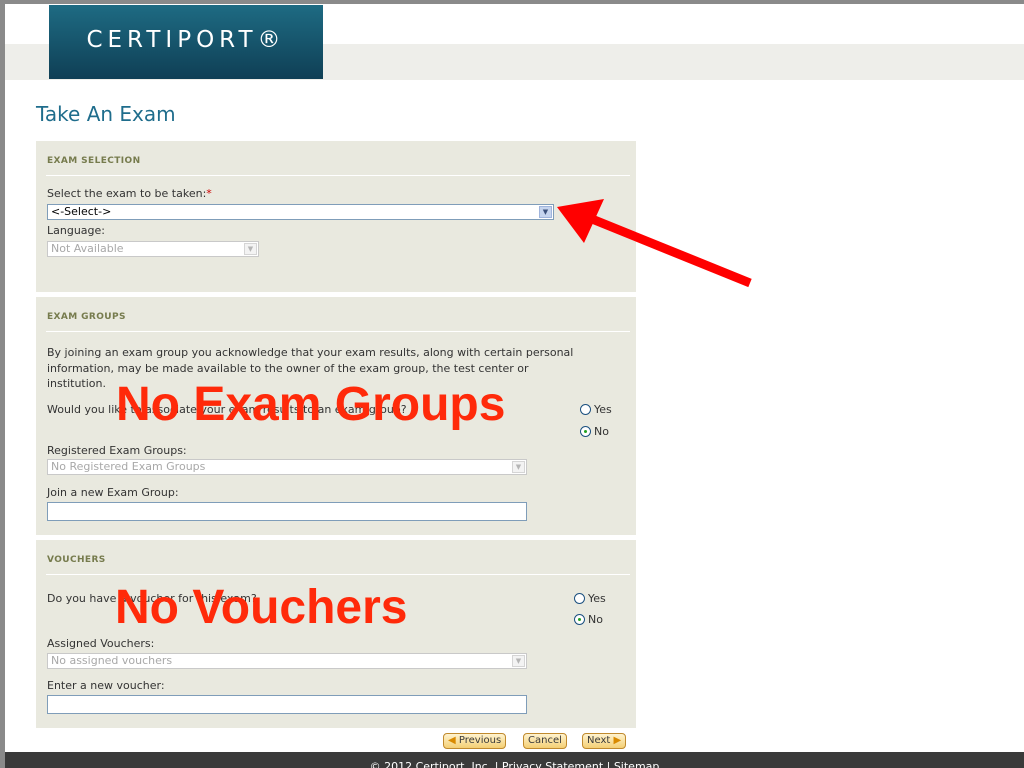 This screenshot has height=768, width=1024. What do you see at coordinates (94, 161) in the screenshot?
I see `exam-selection-heading: EXAM SELECTION` at bounding box center [94, 161].